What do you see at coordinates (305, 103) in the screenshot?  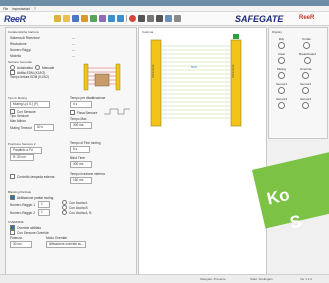 I see `led-indicator: Sensor4` at bounding box center [305, 103].